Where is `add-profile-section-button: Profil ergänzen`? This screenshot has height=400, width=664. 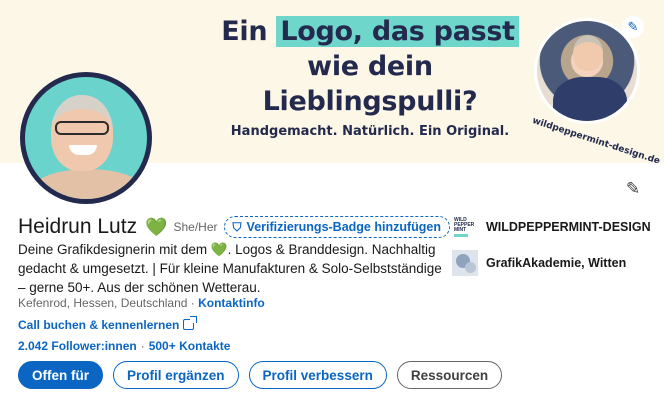
add-profile-section-button: Profil ergänzen is located at coordinates (176, 375).